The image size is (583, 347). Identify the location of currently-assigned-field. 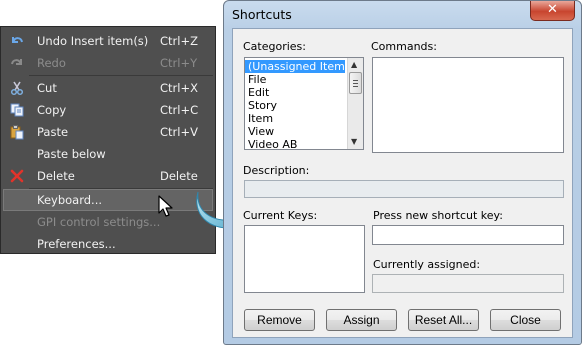
(468, 283).